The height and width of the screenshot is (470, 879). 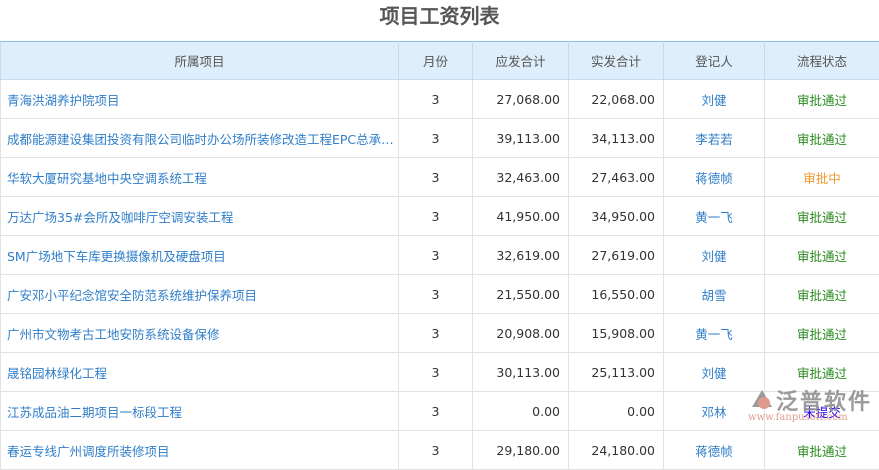 I want to click on registrant-link: 李若若, so click(x=714, y=138).